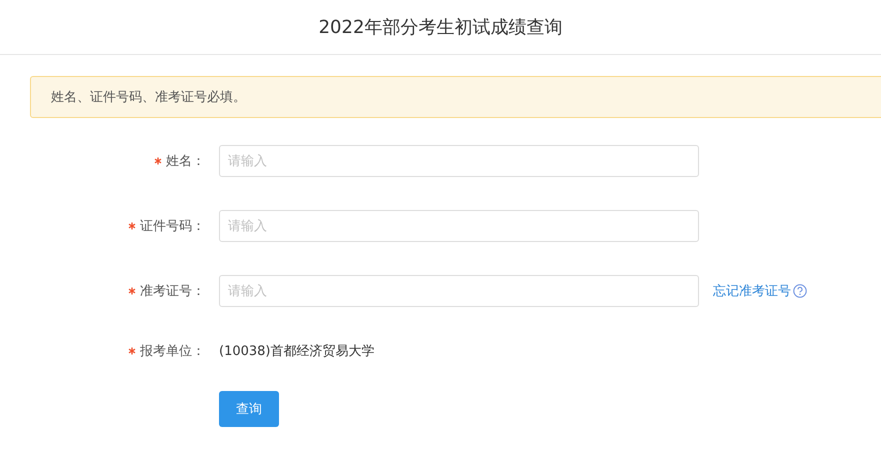 This screenshot has height=451, width=881. What do you see at coordinates (440, 27) in the screenshot?
I see `page-title: 2022年部分考生初试成绩查询` at bounding box center [440, 27].